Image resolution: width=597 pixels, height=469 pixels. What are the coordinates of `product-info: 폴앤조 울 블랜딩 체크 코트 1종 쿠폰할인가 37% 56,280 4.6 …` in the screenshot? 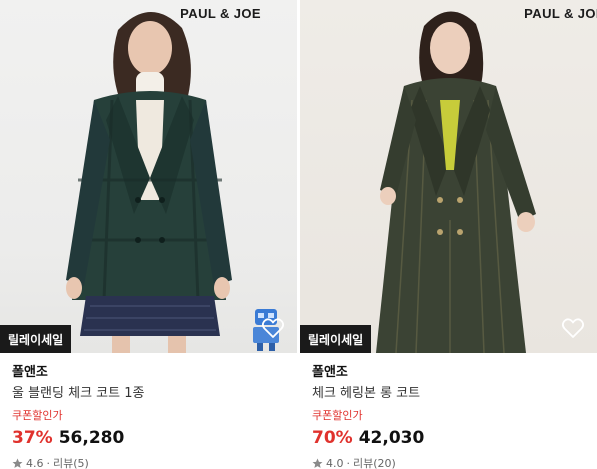 It's located at (148, 411).